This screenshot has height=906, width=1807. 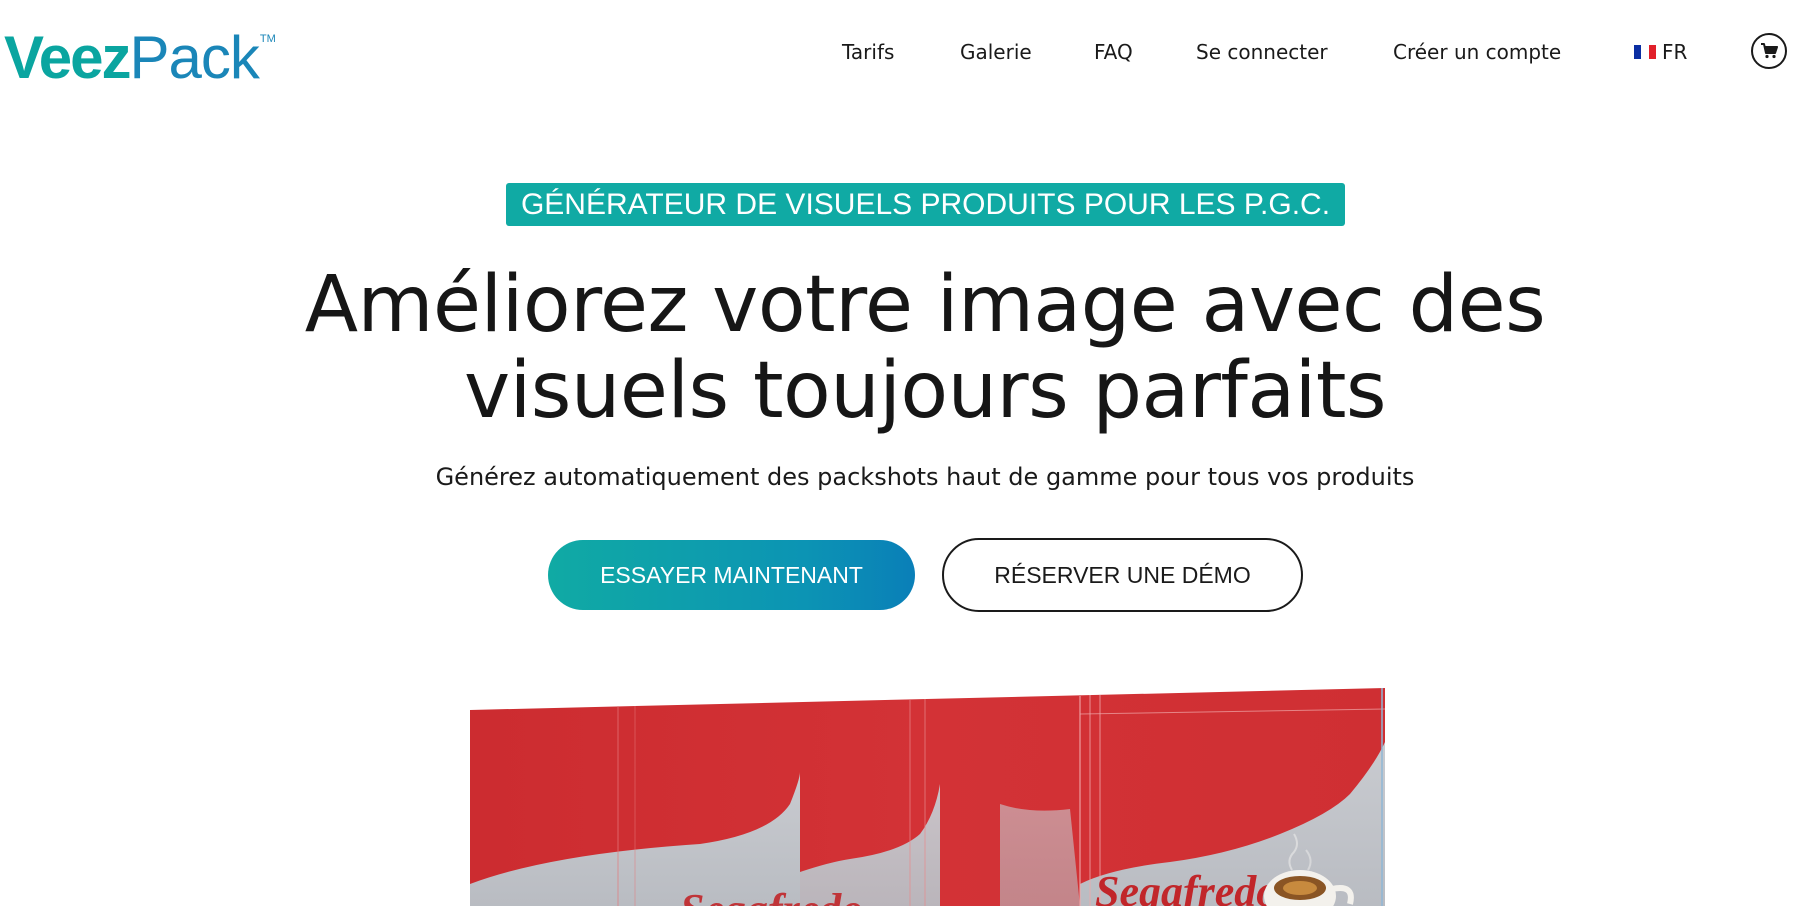 What do you see at coordinates (925, 305) in the screenshot?
I see `headline-line-1: Améliorez votre image avec des` at bounding box center [925, 305].